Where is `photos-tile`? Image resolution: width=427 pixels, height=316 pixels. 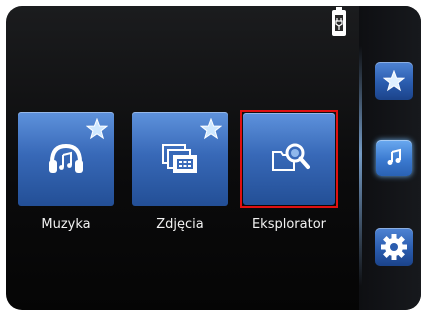
photos-tile is located at coordinates (180, 159).